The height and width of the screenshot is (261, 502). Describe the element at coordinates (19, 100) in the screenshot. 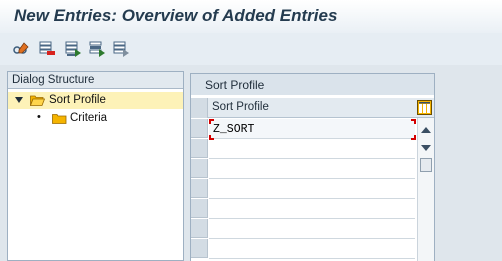

I see `expand-triangle-icon` at that location.